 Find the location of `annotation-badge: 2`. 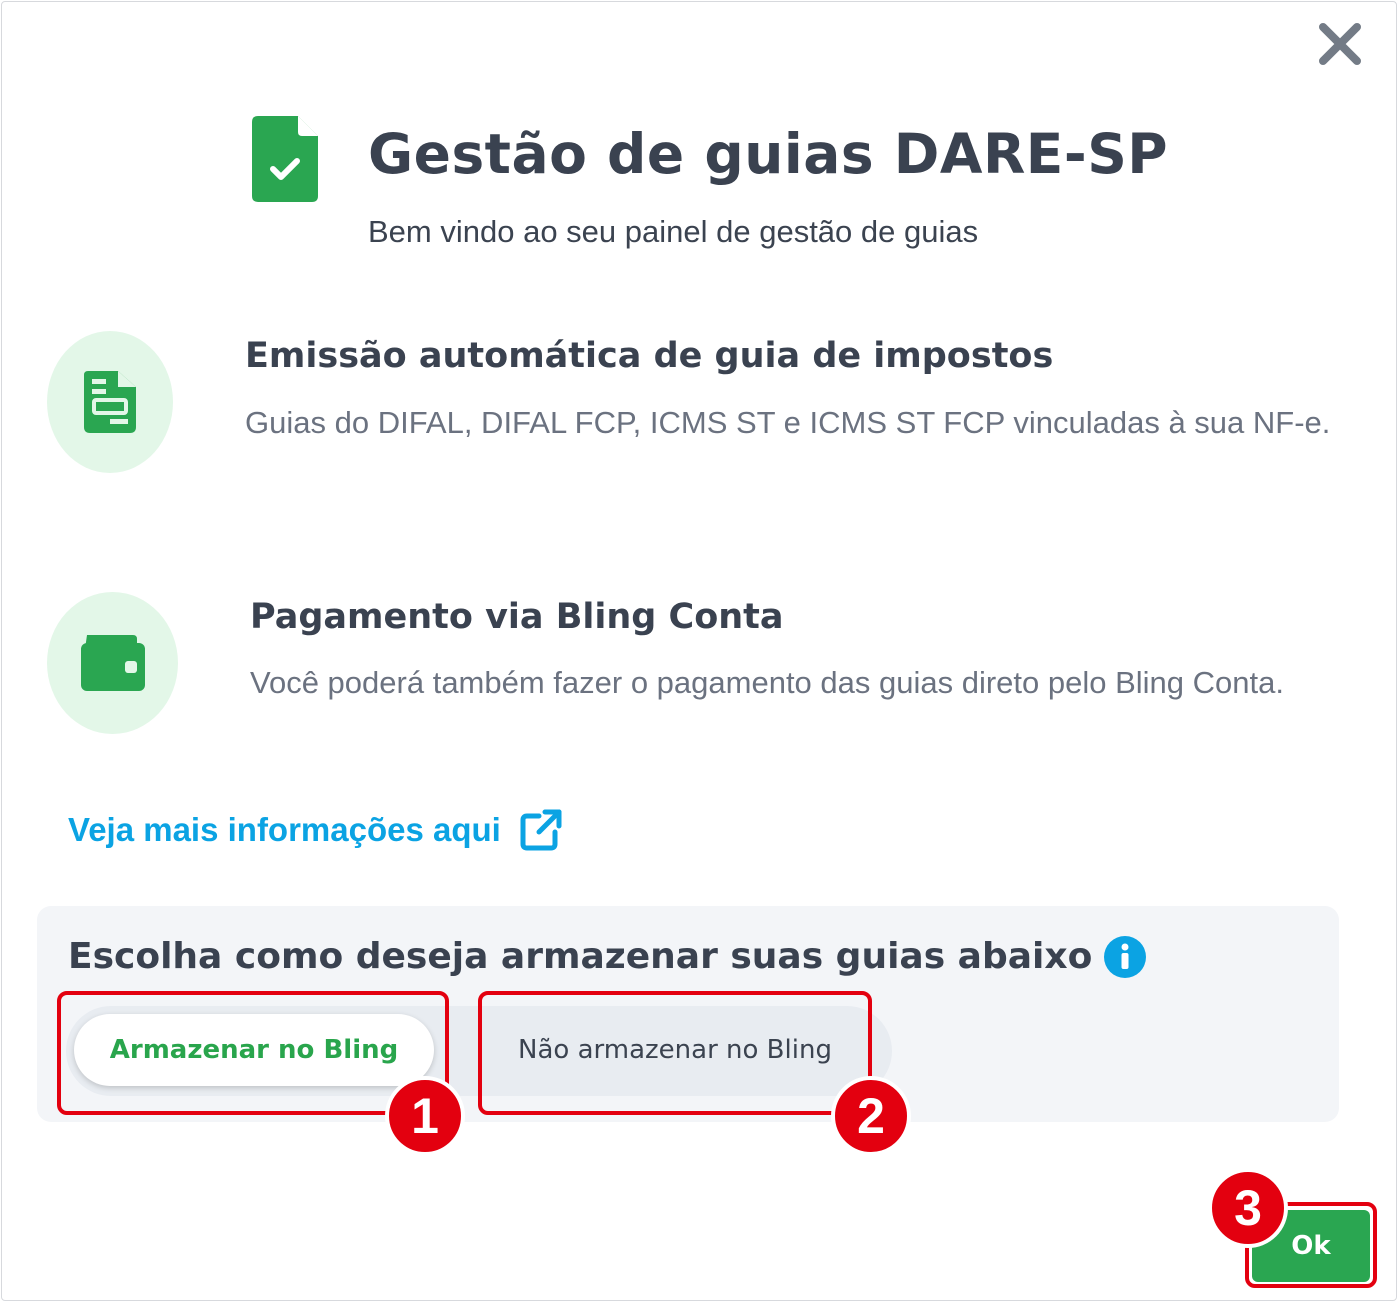

annotation-badge: 2 is located at coordinates (871, 1116).